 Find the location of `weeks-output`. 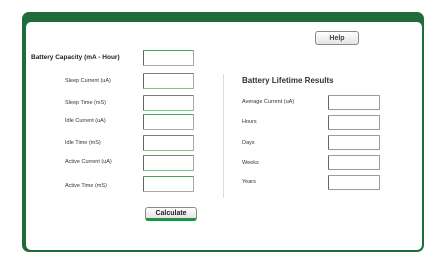

weeks-output is located at coordinates (354, 162).